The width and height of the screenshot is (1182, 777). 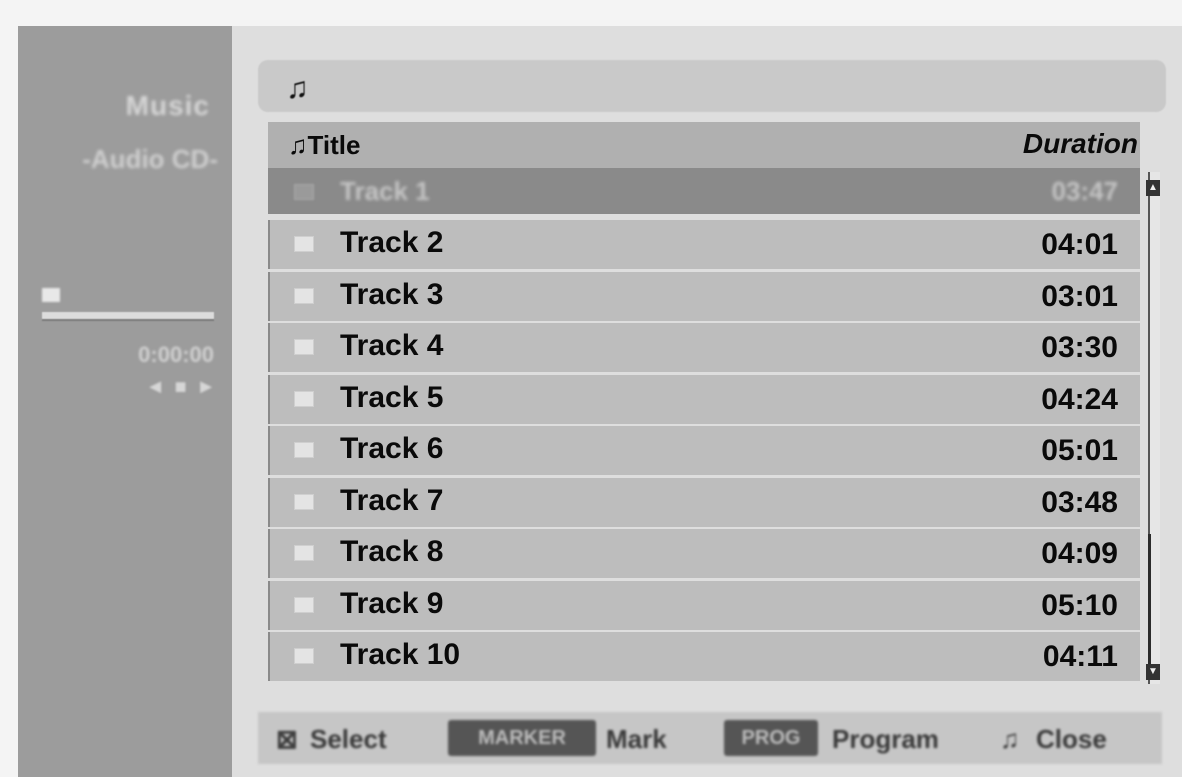 What do you see at coordinates (522, 738) in the screenshot?
I see `marker-key: MARKER` at bounding box center [522, 738].